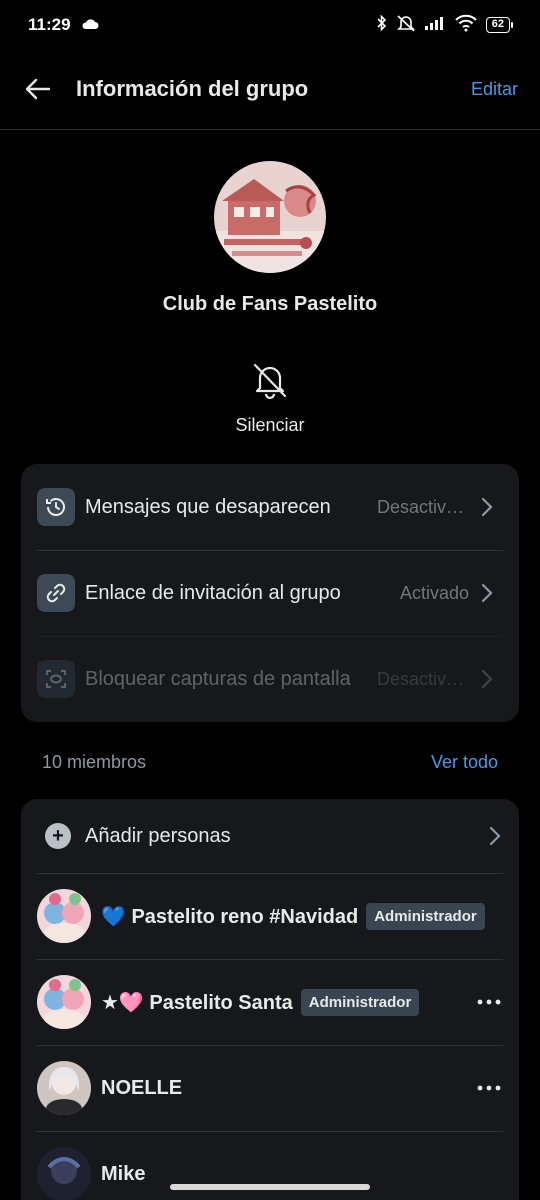 The width and height of the screenshot is (540, 1200). What do you see at coordinates (158, 835) in the screenshot?
I see `add-people-label: Añadir personas` at bounding box center [158, 835].